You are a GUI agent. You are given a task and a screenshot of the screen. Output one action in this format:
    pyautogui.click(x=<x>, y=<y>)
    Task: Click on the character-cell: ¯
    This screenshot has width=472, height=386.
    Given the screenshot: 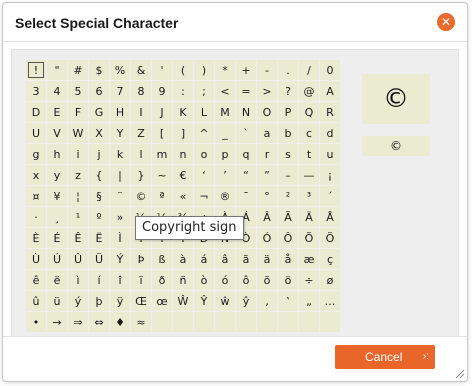 What is the action you would take?
    pyautogui.click(x=246, y=196)
    